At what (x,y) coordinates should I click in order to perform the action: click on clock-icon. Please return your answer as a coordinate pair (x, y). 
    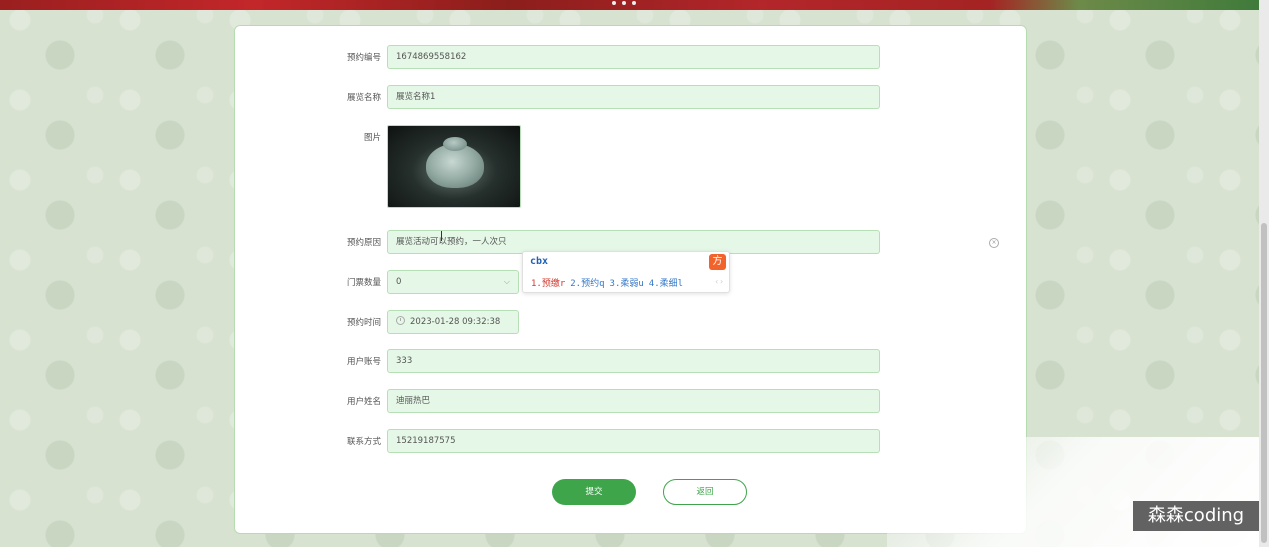
    Looking at the image, I should click on (400, 320).